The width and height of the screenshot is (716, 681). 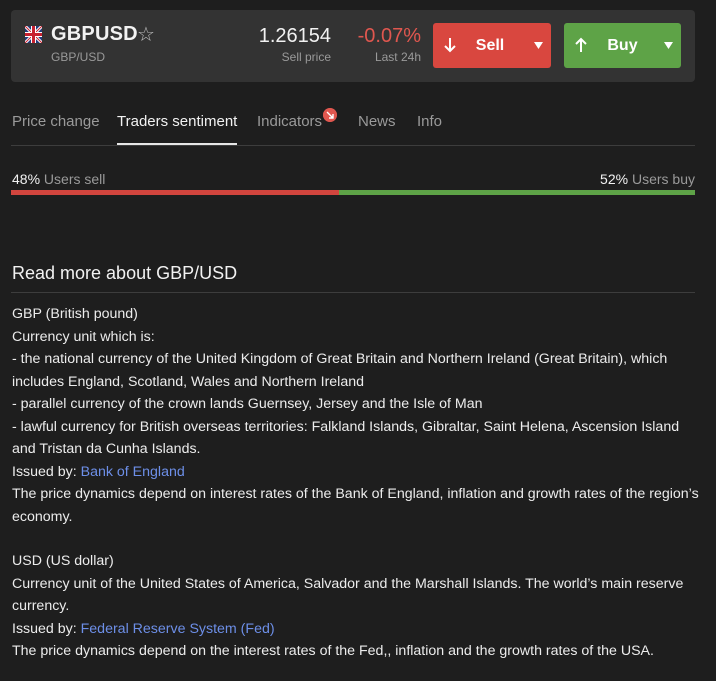 I want to click on sell-button-label: Sell, so click(x=490, y=45).